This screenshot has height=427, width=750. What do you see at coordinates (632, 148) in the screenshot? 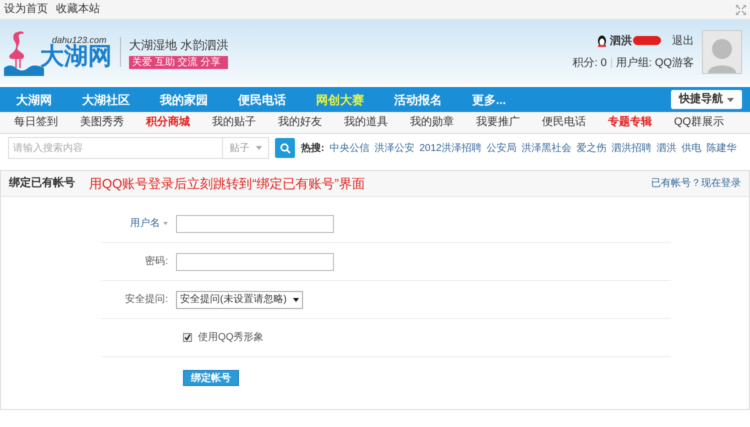
I see `hot-search-link: 泗洪招聘` at bounding box center [632, 148].